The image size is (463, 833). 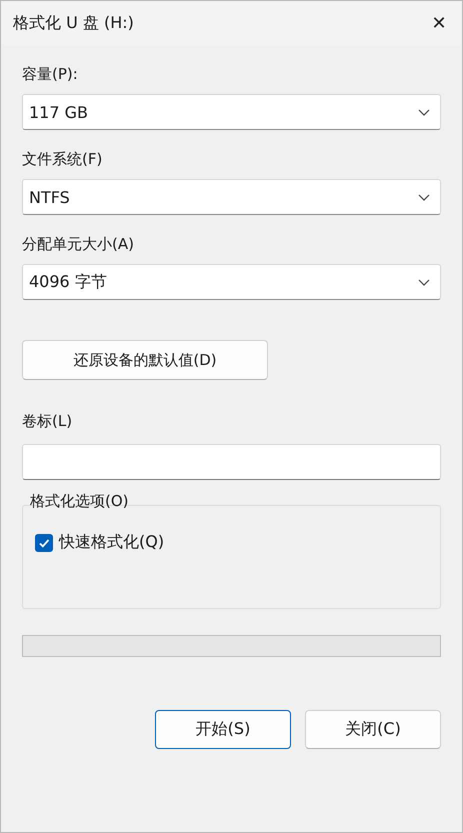 I want to click on checkbox, so click(x=44, y=543).